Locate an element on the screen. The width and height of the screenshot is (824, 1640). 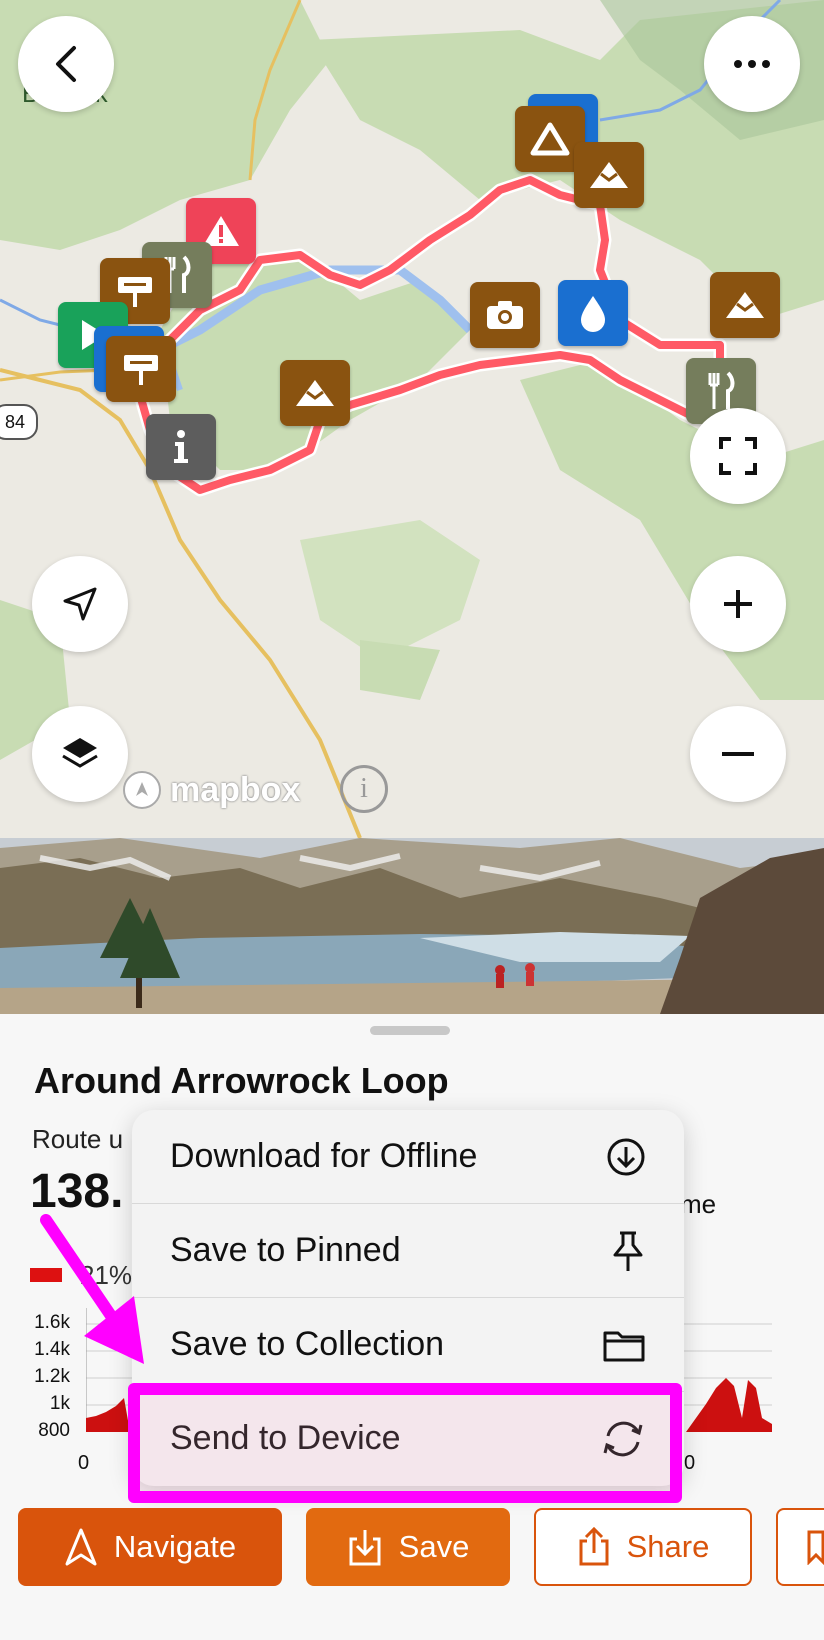
menu-download-offline: Download for Offline is located at coordinates (408, 1157).